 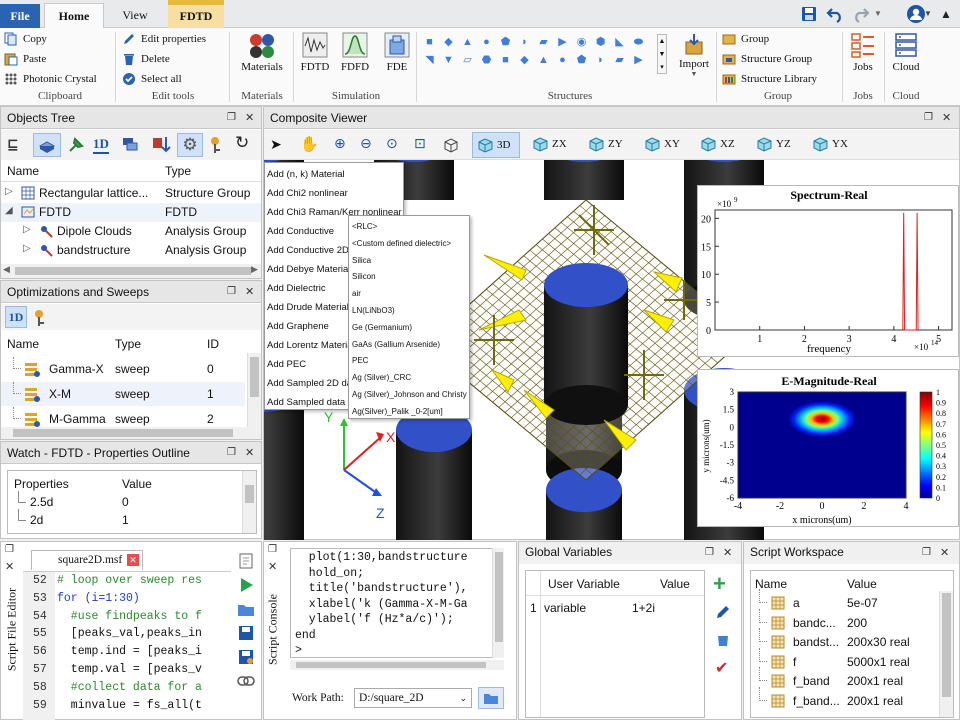 What do you see at coordinates (50, 79) in the screenshot?
I see `photonic-crystal-button: Photonic Crystal` at bounding box center [50, 79].